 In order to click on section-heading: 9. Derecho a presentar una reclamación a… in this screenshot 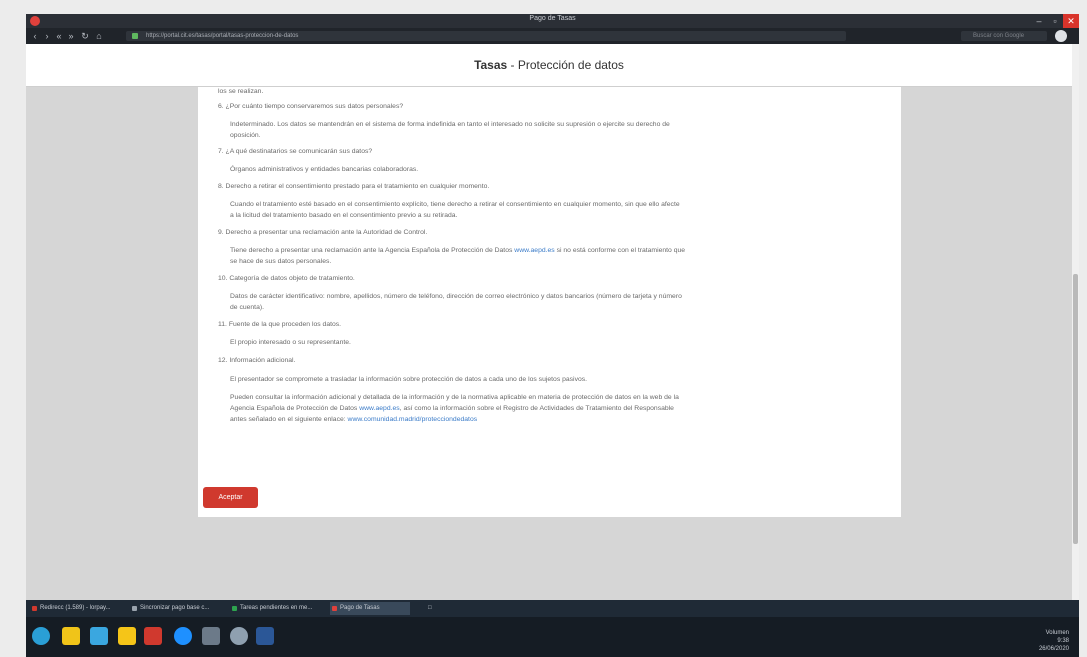, I will do `click(323, 232)`.